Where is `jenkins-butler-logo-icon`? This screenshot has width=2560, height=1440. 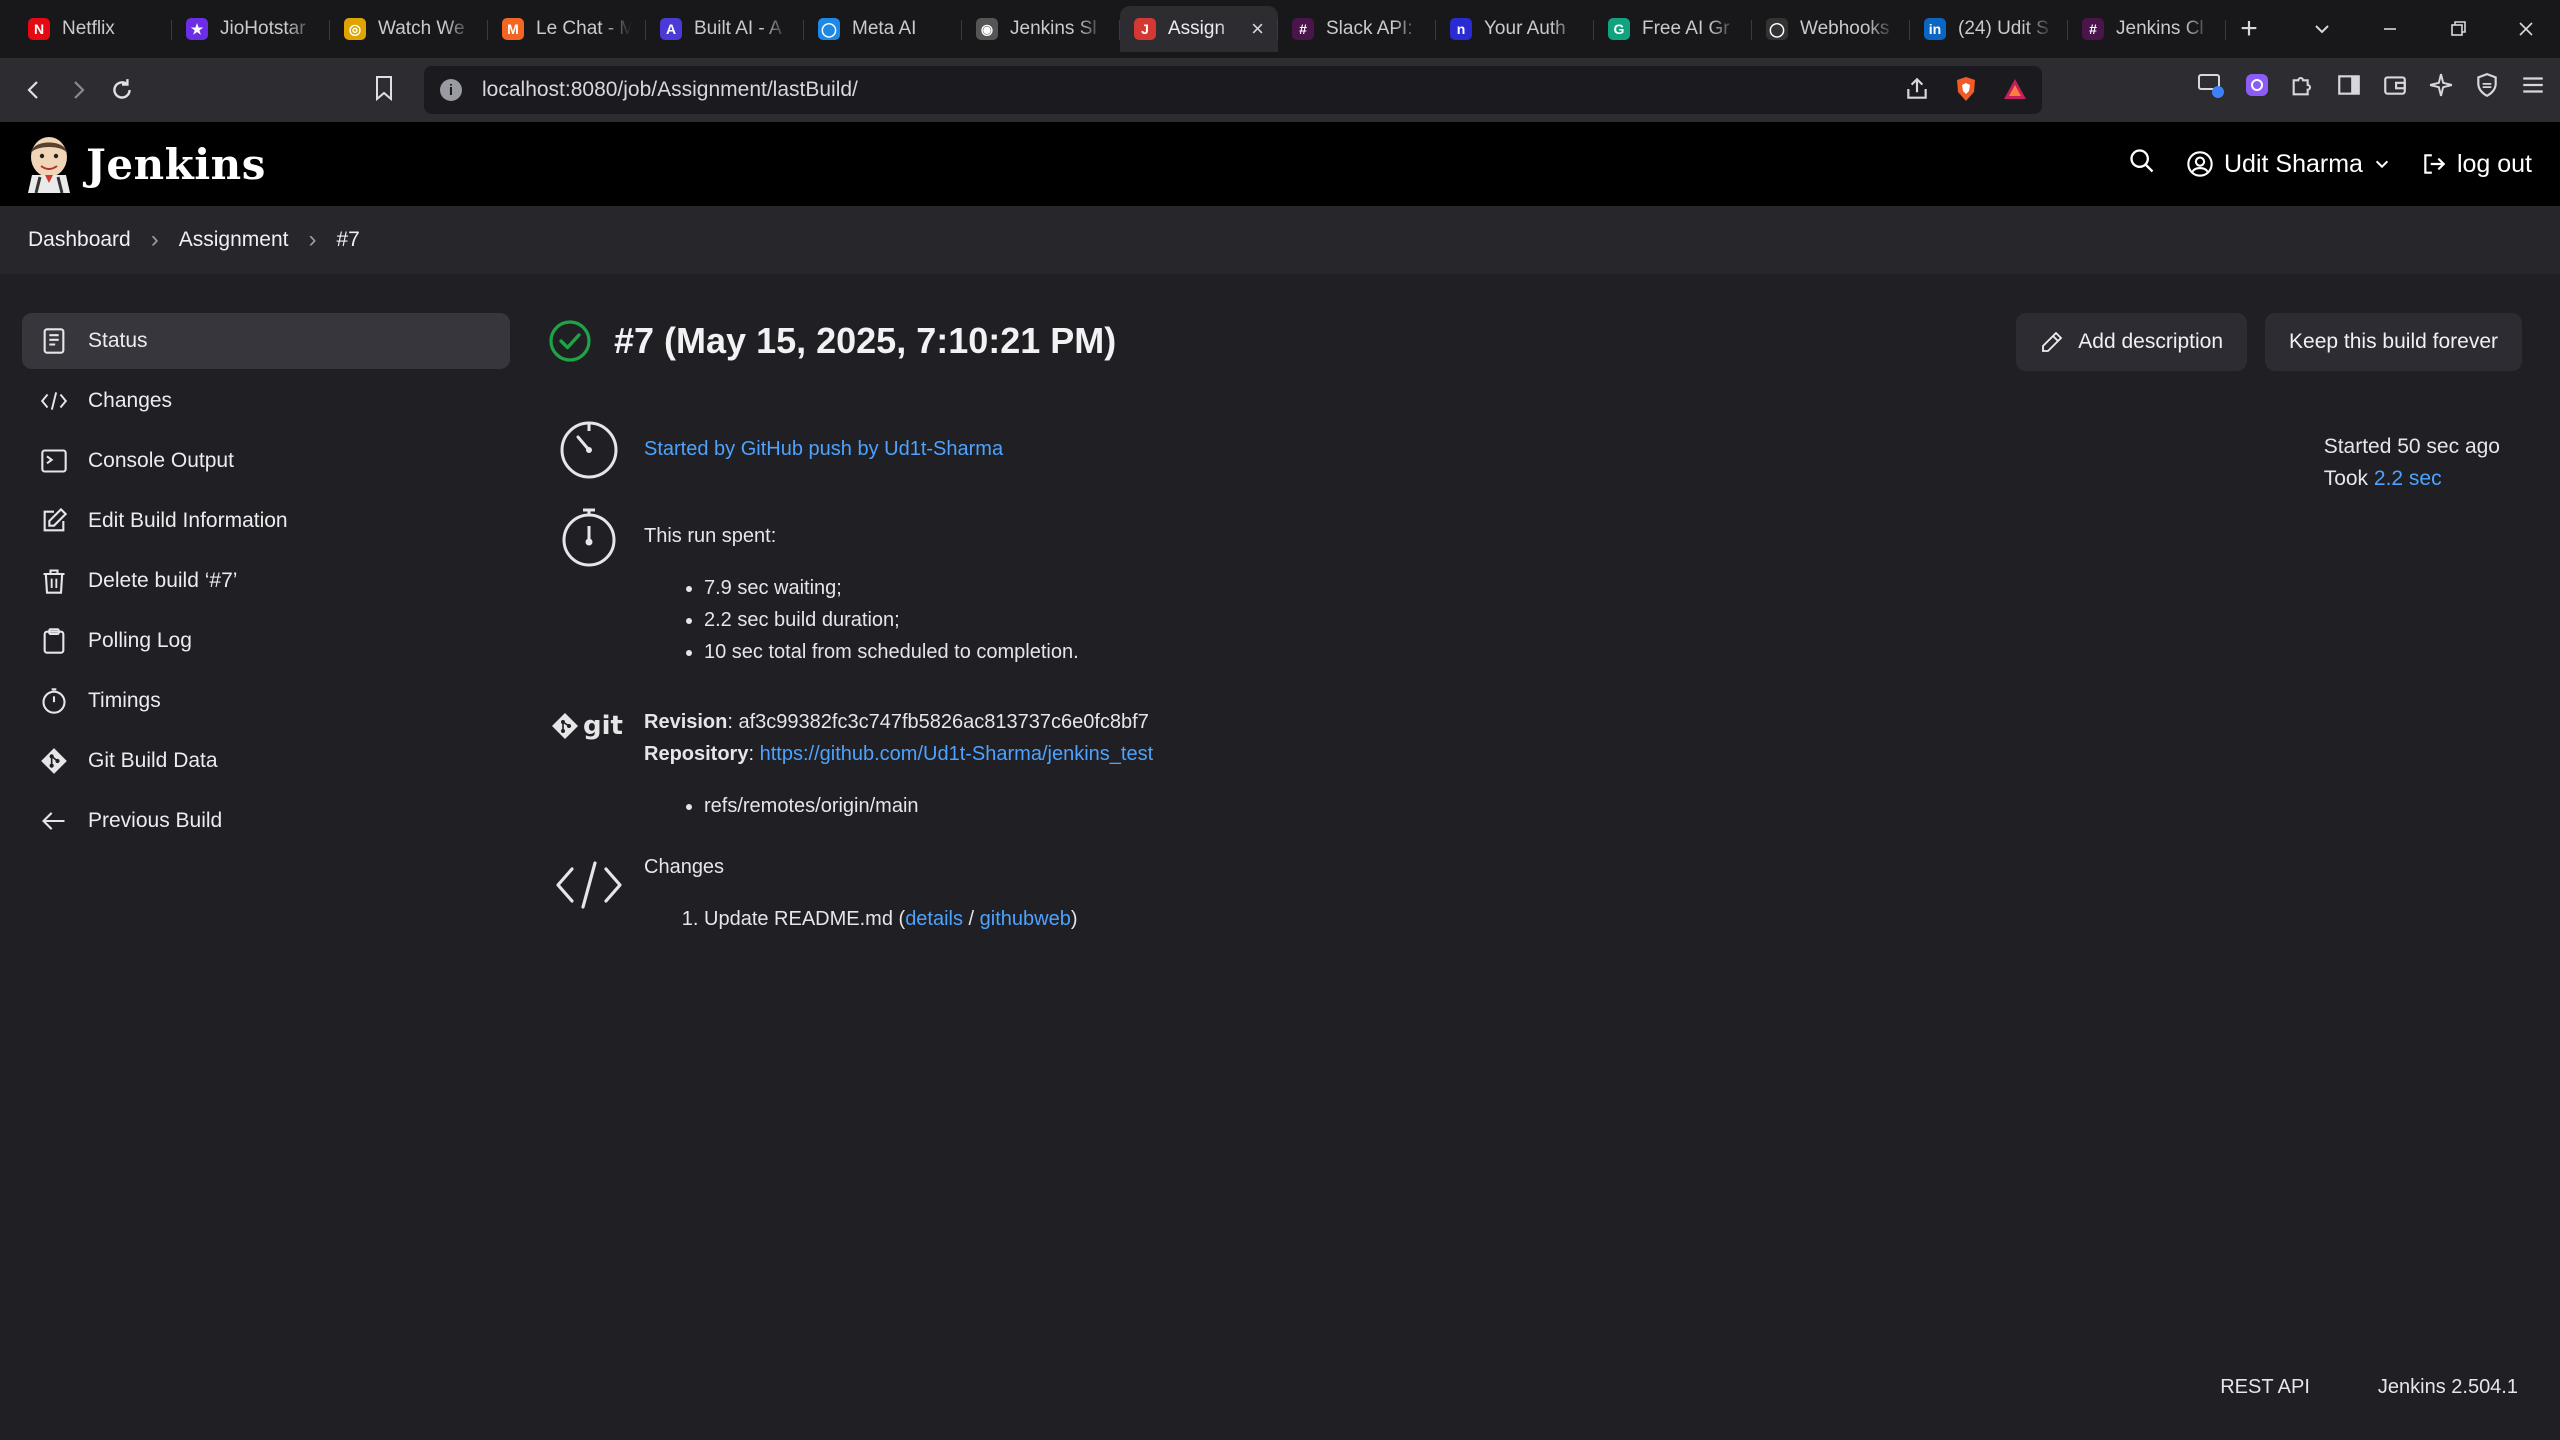 jenkins-butler-logo-icon is located at coordinates (49, 165).